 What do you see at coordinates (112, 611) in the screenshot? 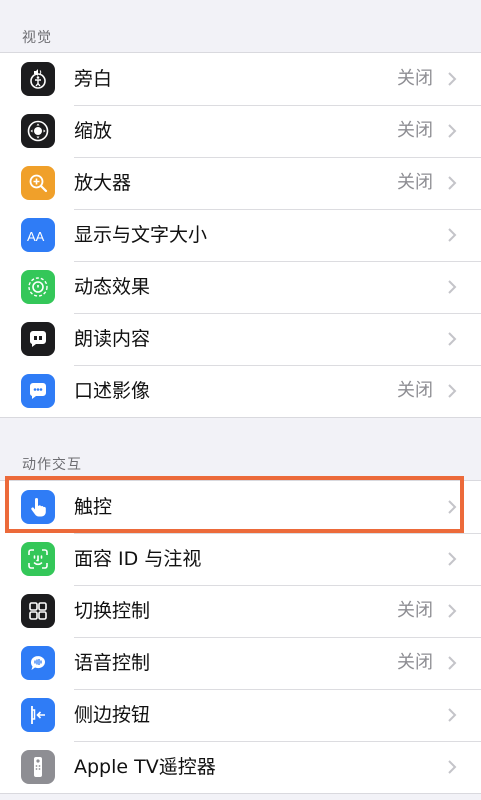
I see `row-label: 切换控制` at bounding box center [112, 611].